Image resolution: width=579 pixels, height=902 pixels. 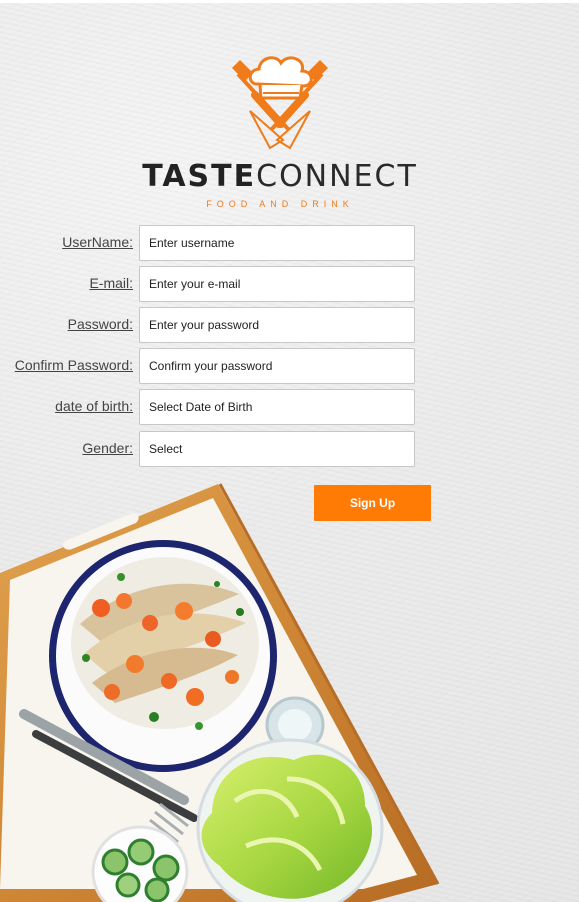 What do you see at coordinates (107, 448) in the screenshot?
I see `gender-label: Gender:` at bounding box center [107, 448].